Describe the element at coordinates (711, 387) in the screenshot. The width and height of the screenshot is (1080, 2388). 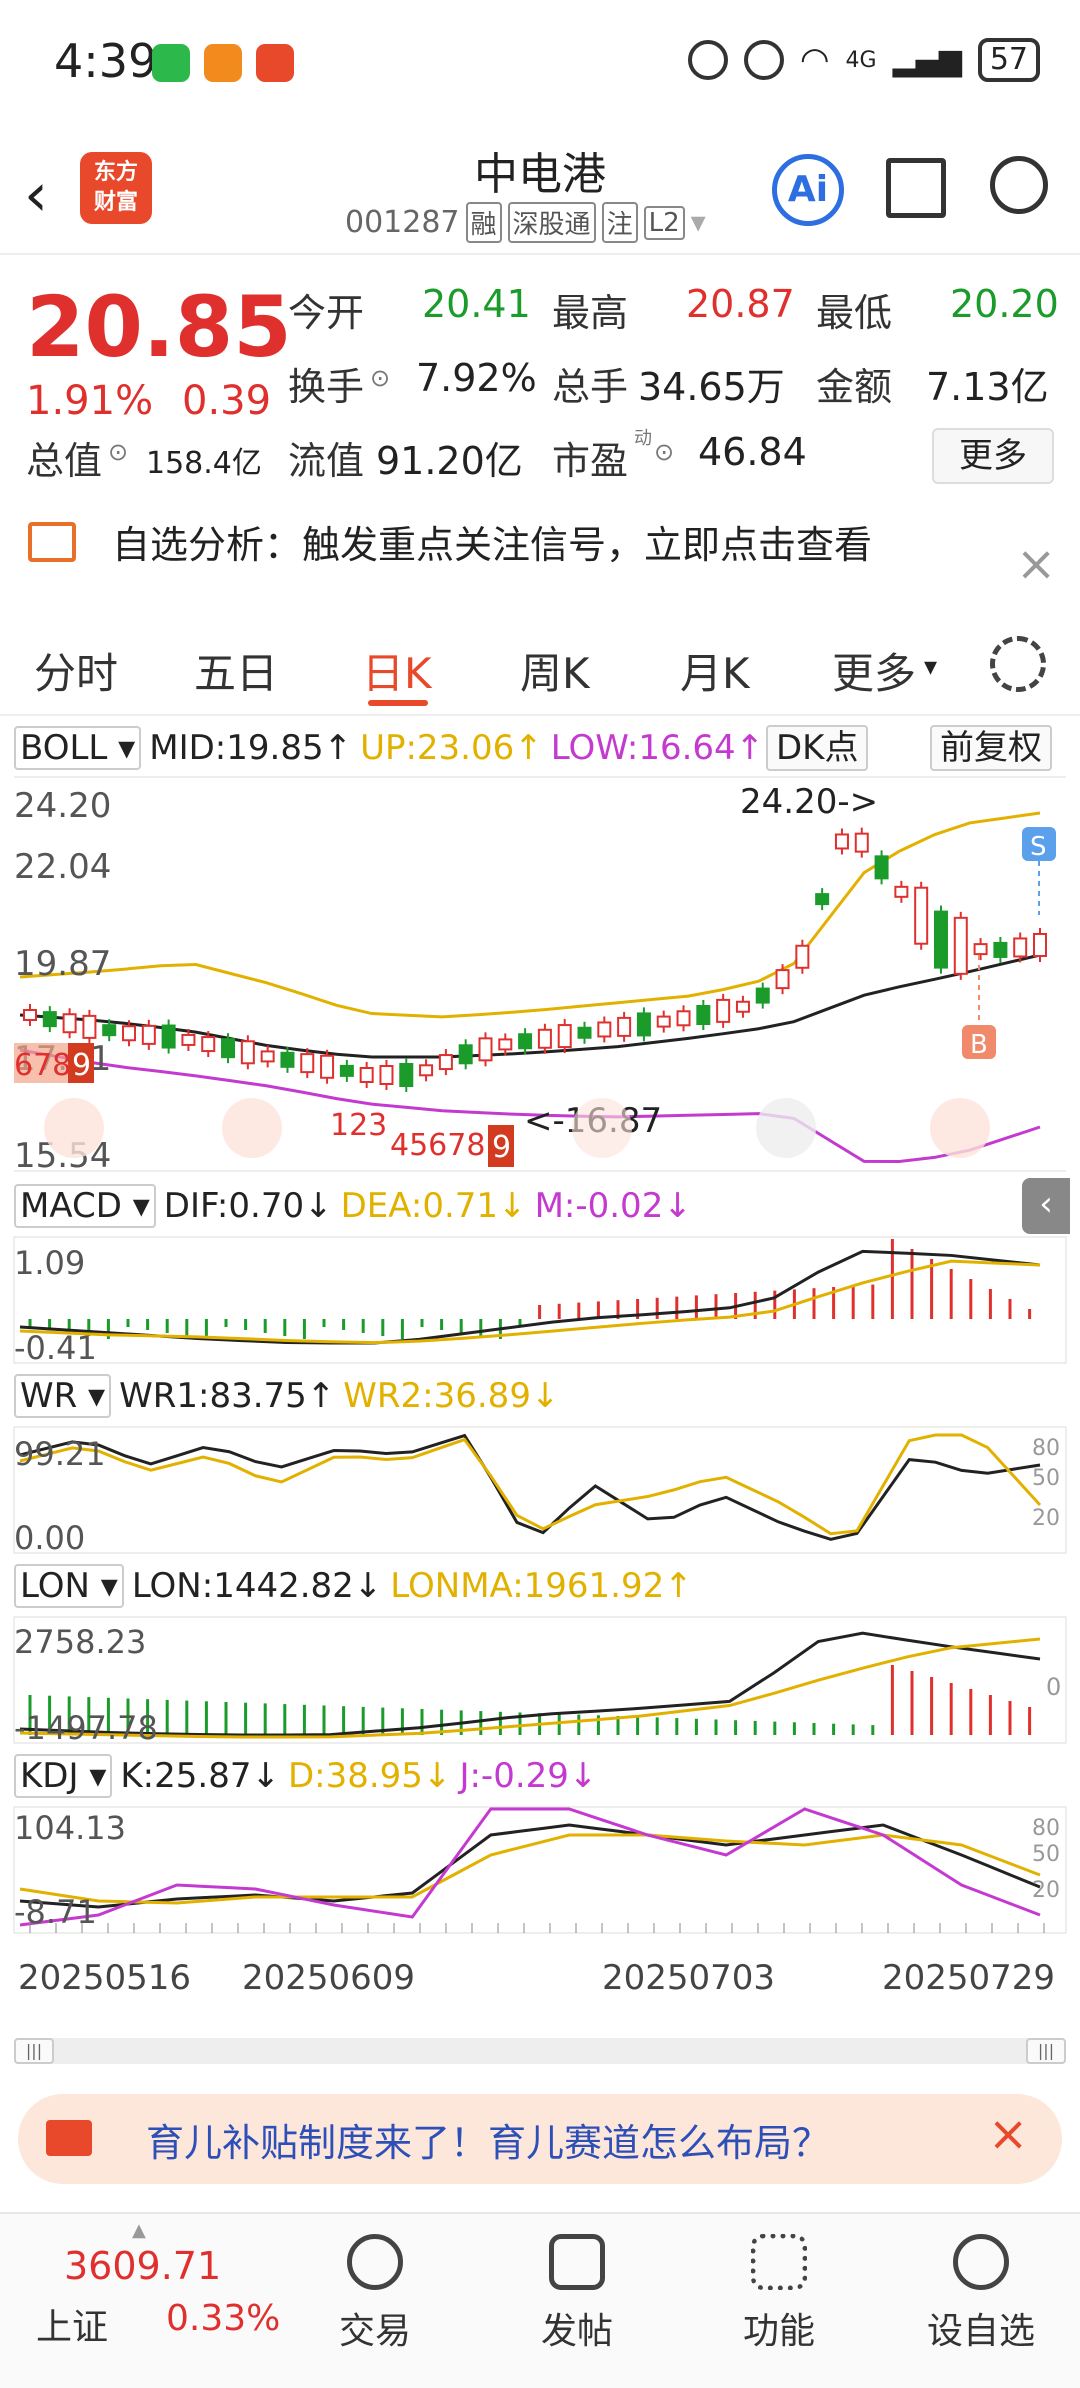
I see `volume-value: 34.65万` at that location.